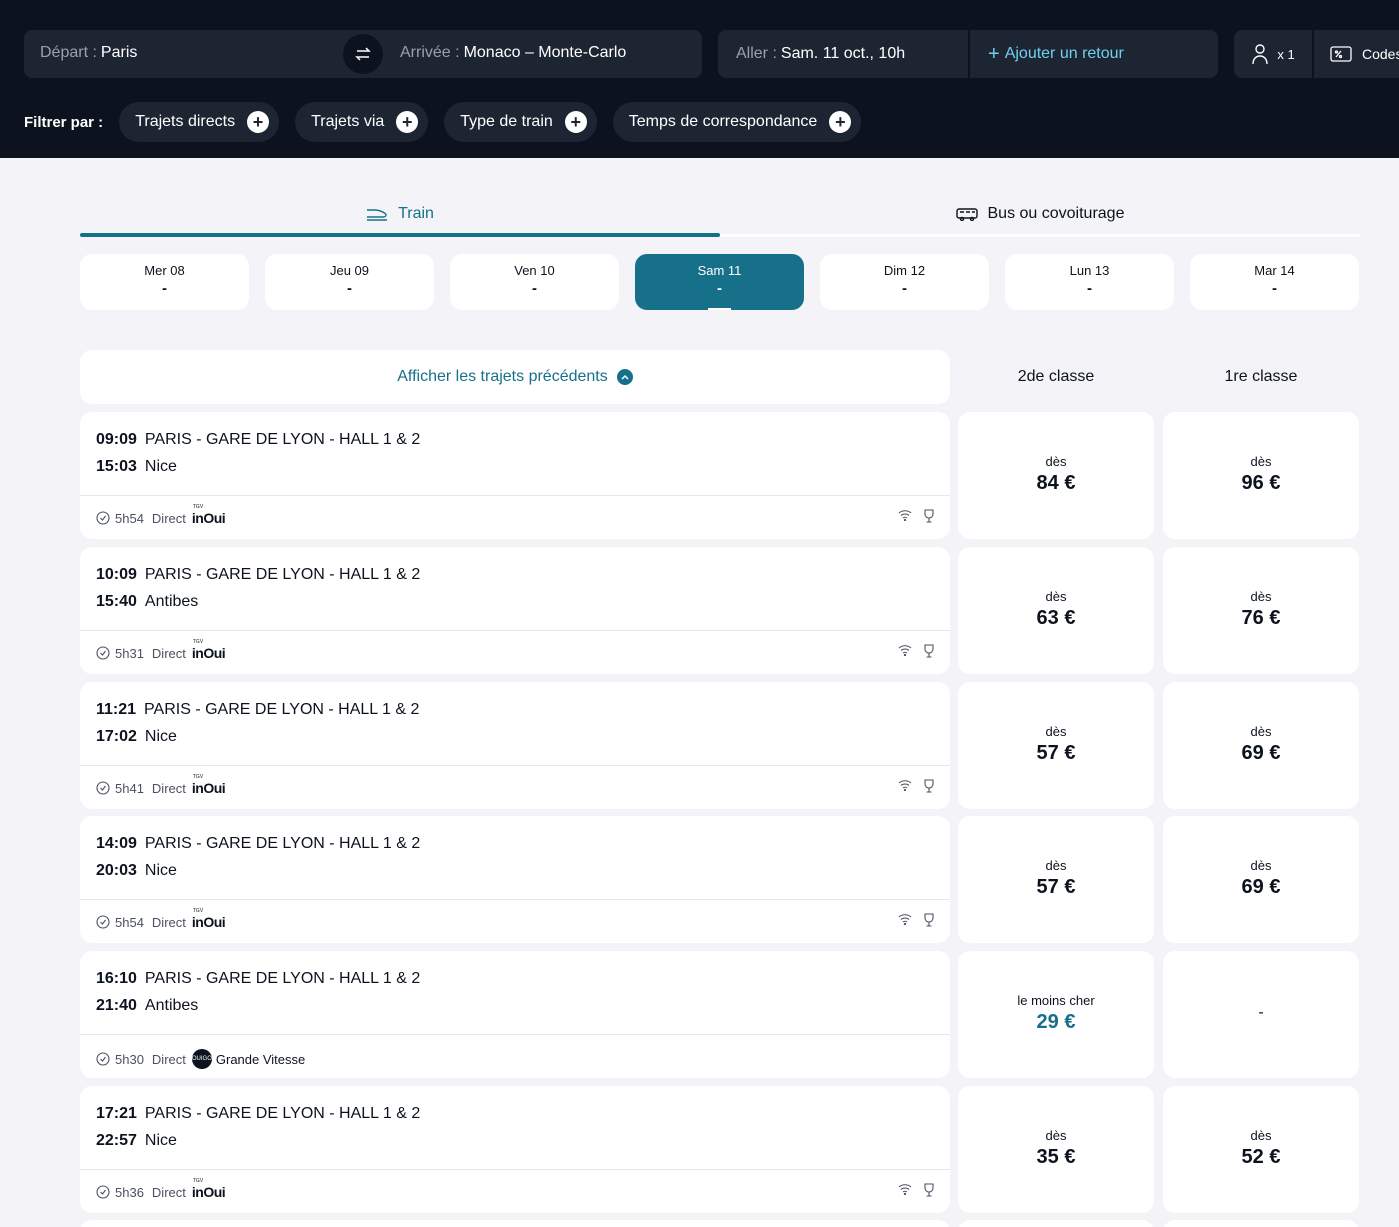 Image resolution: width=1399 pixels, height=1227 pixels. Describe the element at coordinates (1260, 54) in the screenshot. I see `person-icon` at that location.